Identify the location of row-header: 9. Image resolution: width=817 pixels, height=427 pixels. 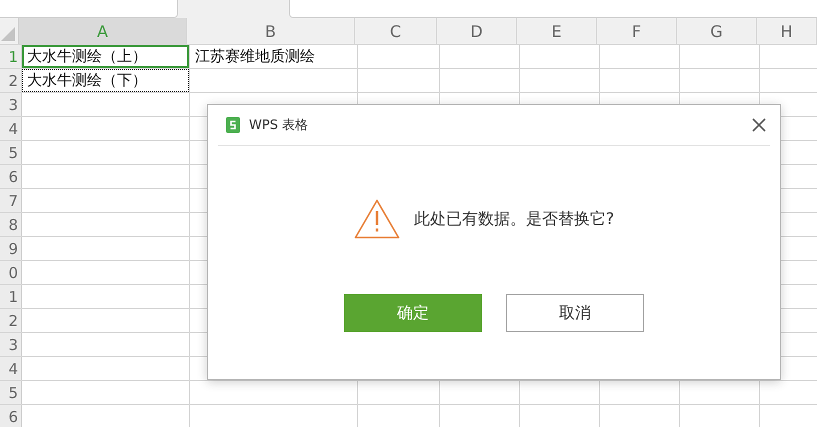
(11, 248).